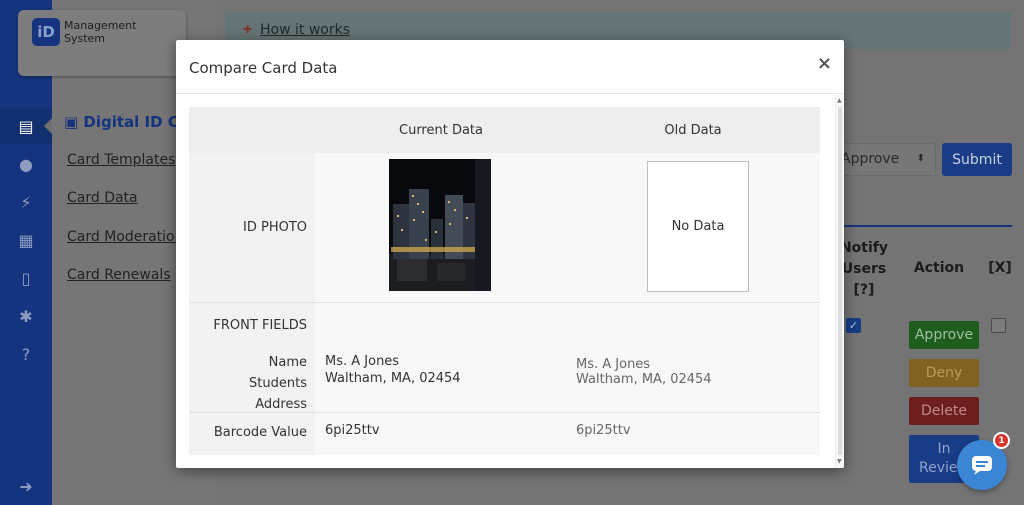 Image resolution: width=1024 pixels, height=505 pixels. I want to click on action-header: Action, so click(939, 268).